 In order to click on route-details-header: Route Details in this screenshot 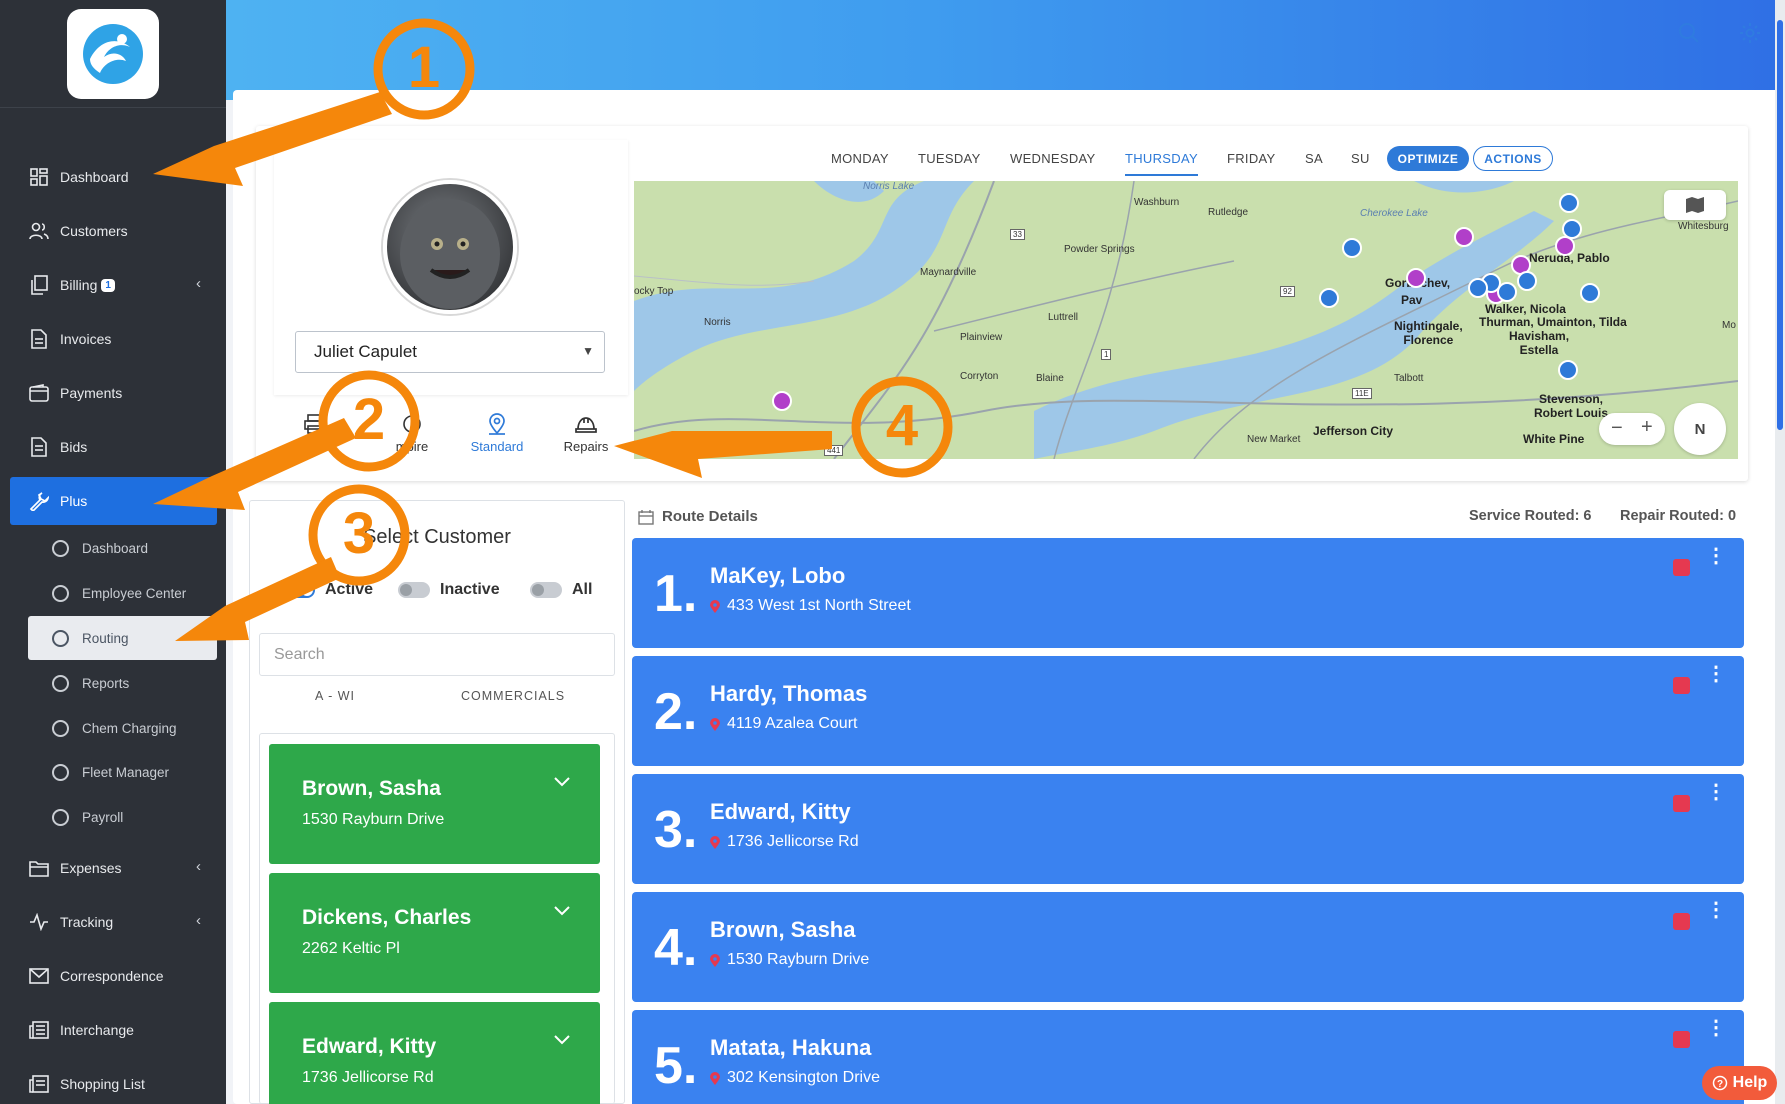, I will do `click(698, 516)`.